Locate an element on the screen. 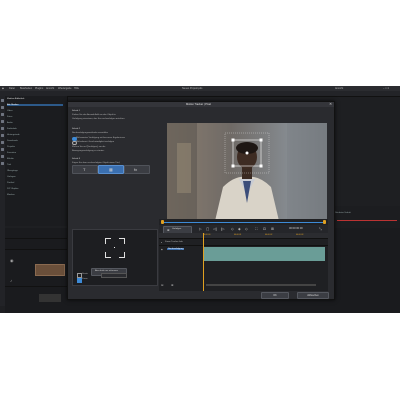 The width and height of the screenshot is (400, 400). dialog-title: Motion Tracker | Pixel is located at coordinates (198, 104).